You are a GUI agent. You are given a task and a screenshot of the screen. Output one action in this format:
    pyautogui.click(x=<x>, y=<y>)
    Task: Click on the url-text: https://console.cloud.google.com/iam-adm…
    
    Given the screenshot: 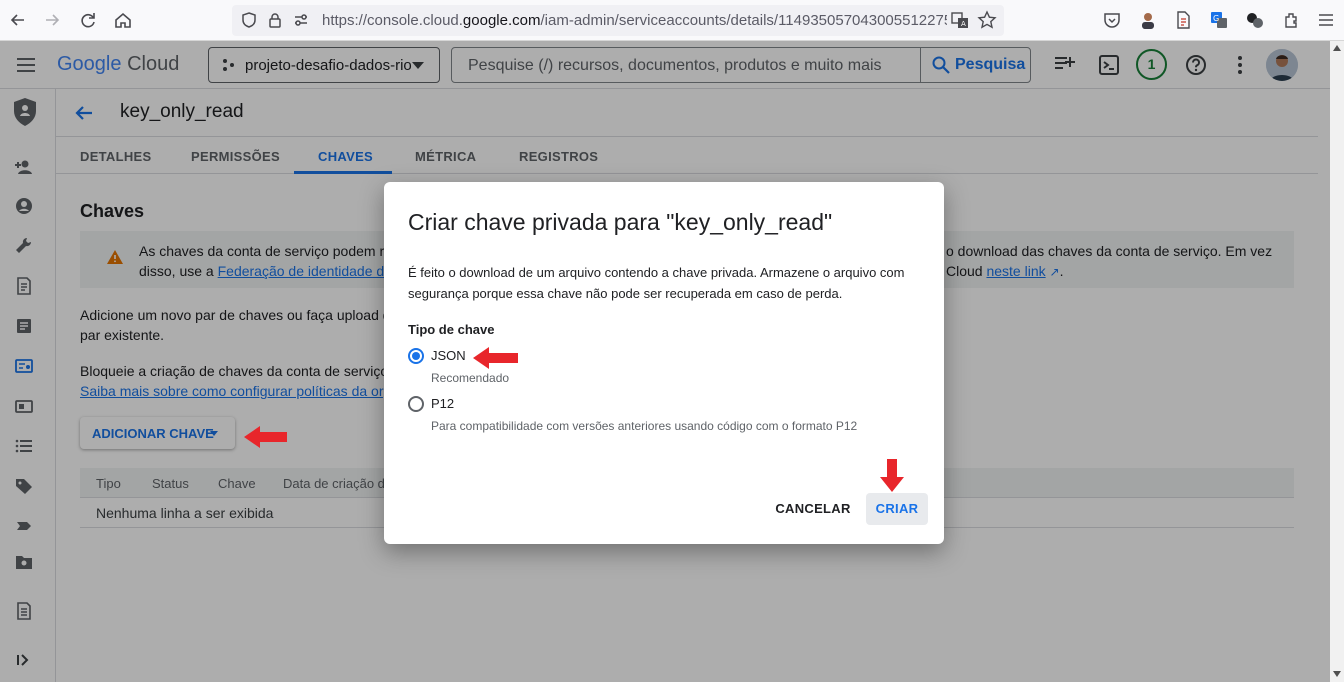 What is the action you would take?
    pyautogui.click(x=634, y=20)
    